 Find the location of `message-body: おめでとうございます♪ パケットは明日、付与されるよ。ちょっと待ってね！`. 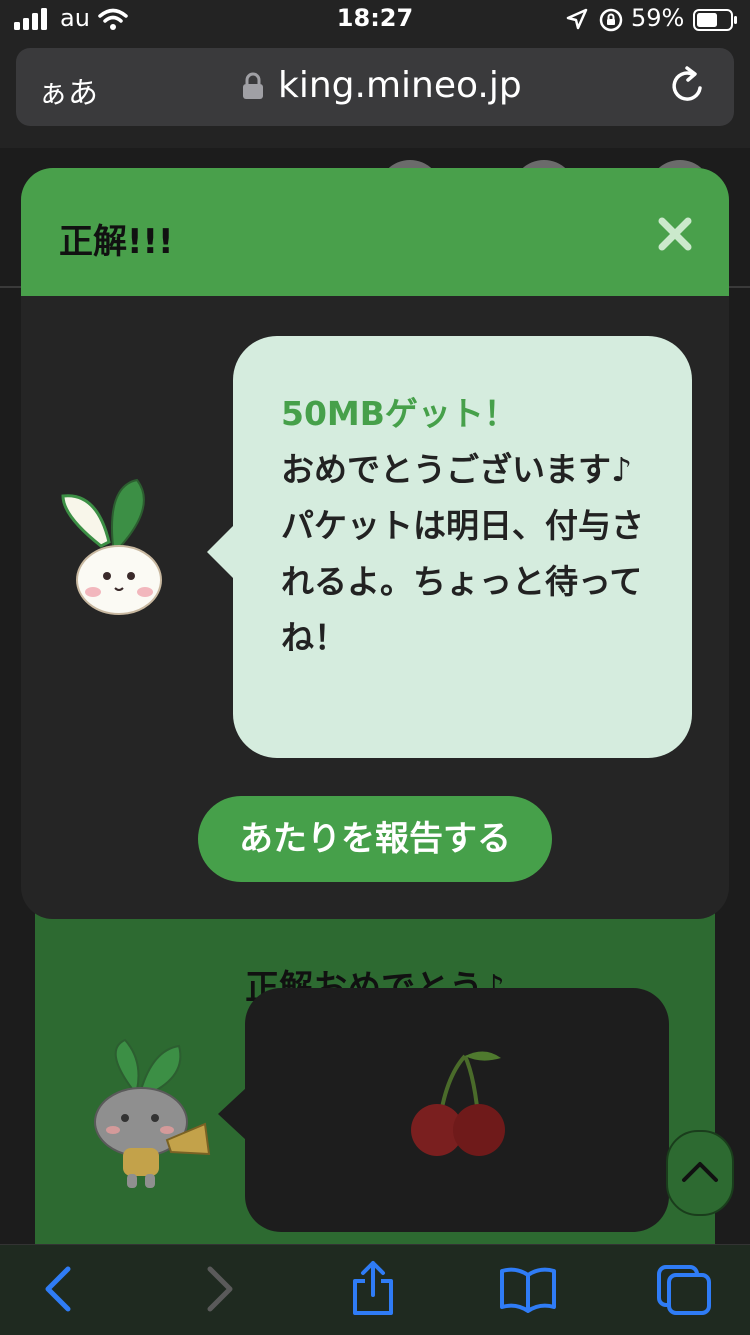

message-body: おめでとうございます♪ パケットは明日、付与されるよ。ちょっと待ってね！ is located at coordinates (462, 553).